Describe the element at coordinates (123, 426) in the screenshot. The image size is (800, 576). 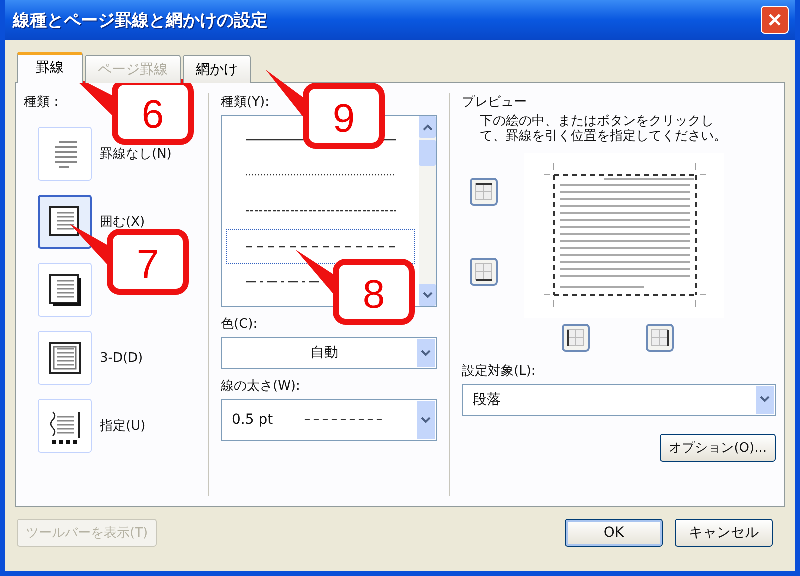
I see `setting-label: 指定(U)` at that location.